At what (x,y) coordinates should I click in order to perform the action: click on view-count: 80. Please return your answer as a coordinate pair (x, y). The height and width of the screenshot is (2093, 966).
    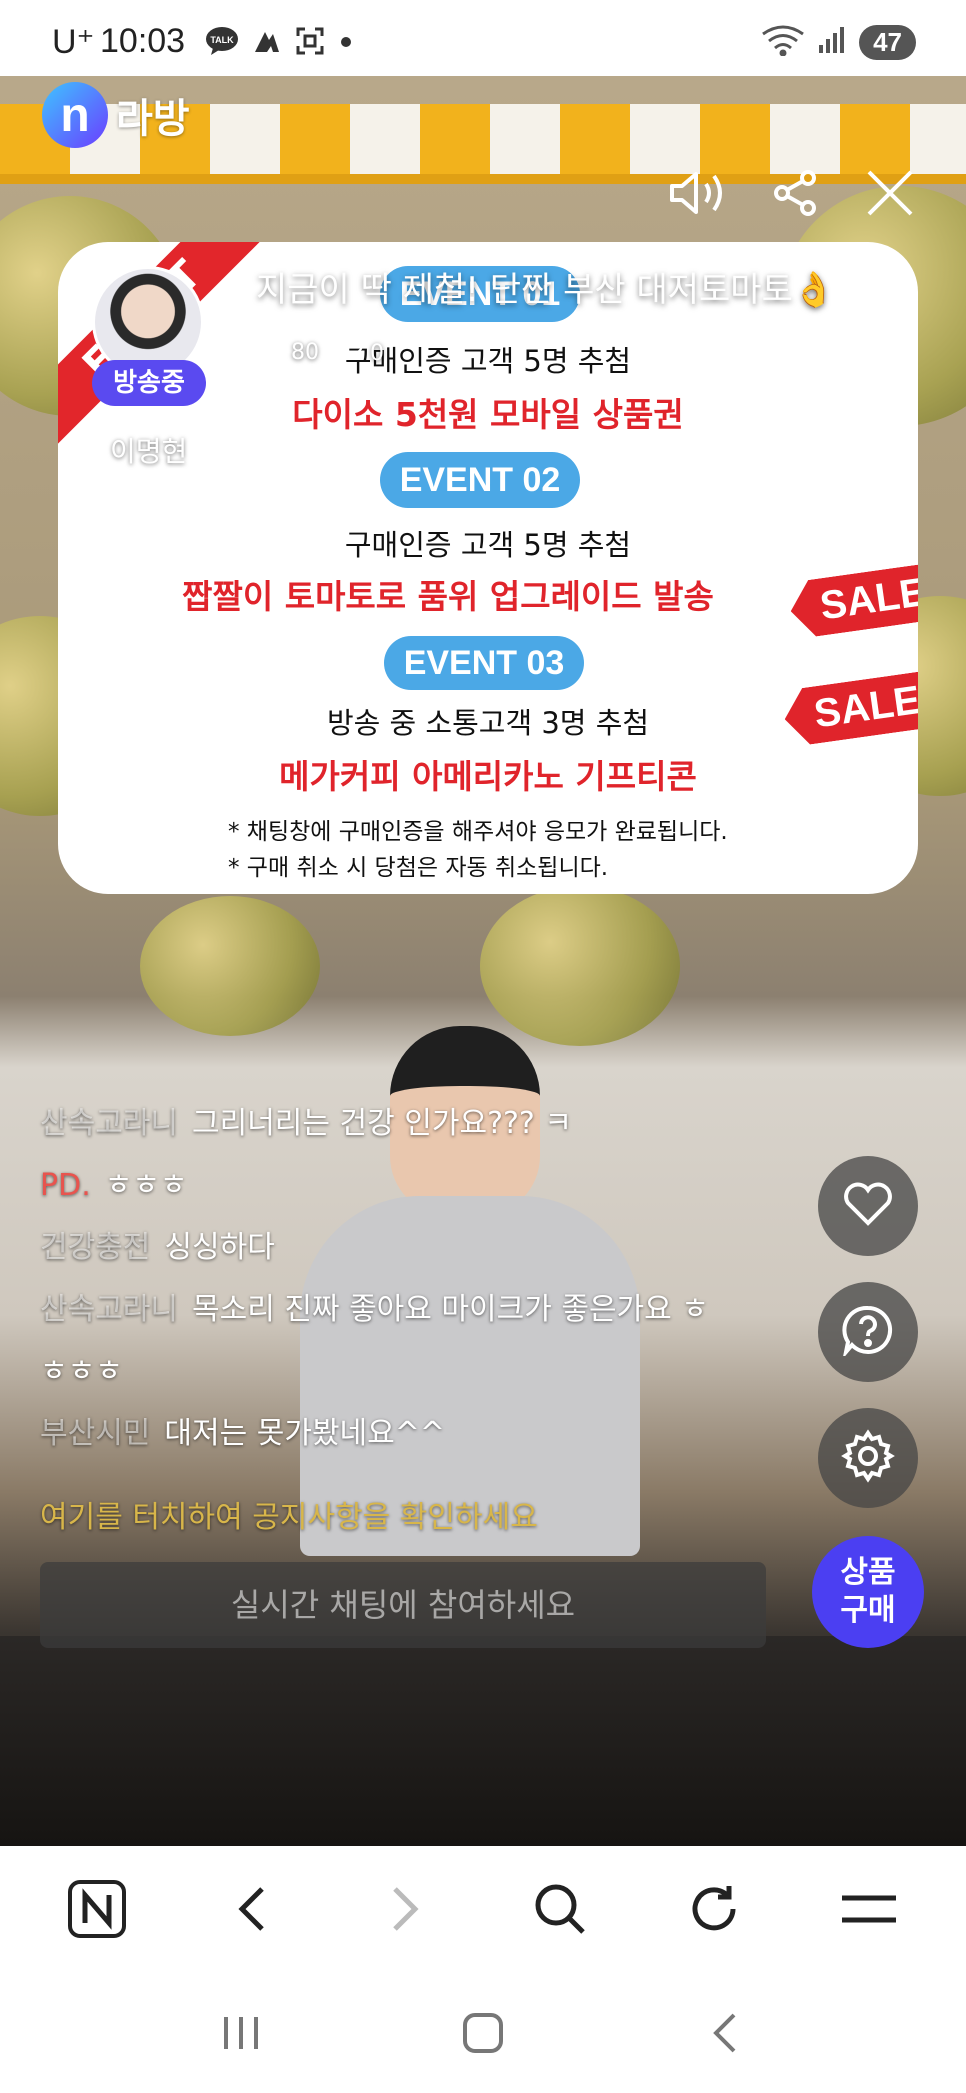
    Looking at the image, I should click on (288, 353).